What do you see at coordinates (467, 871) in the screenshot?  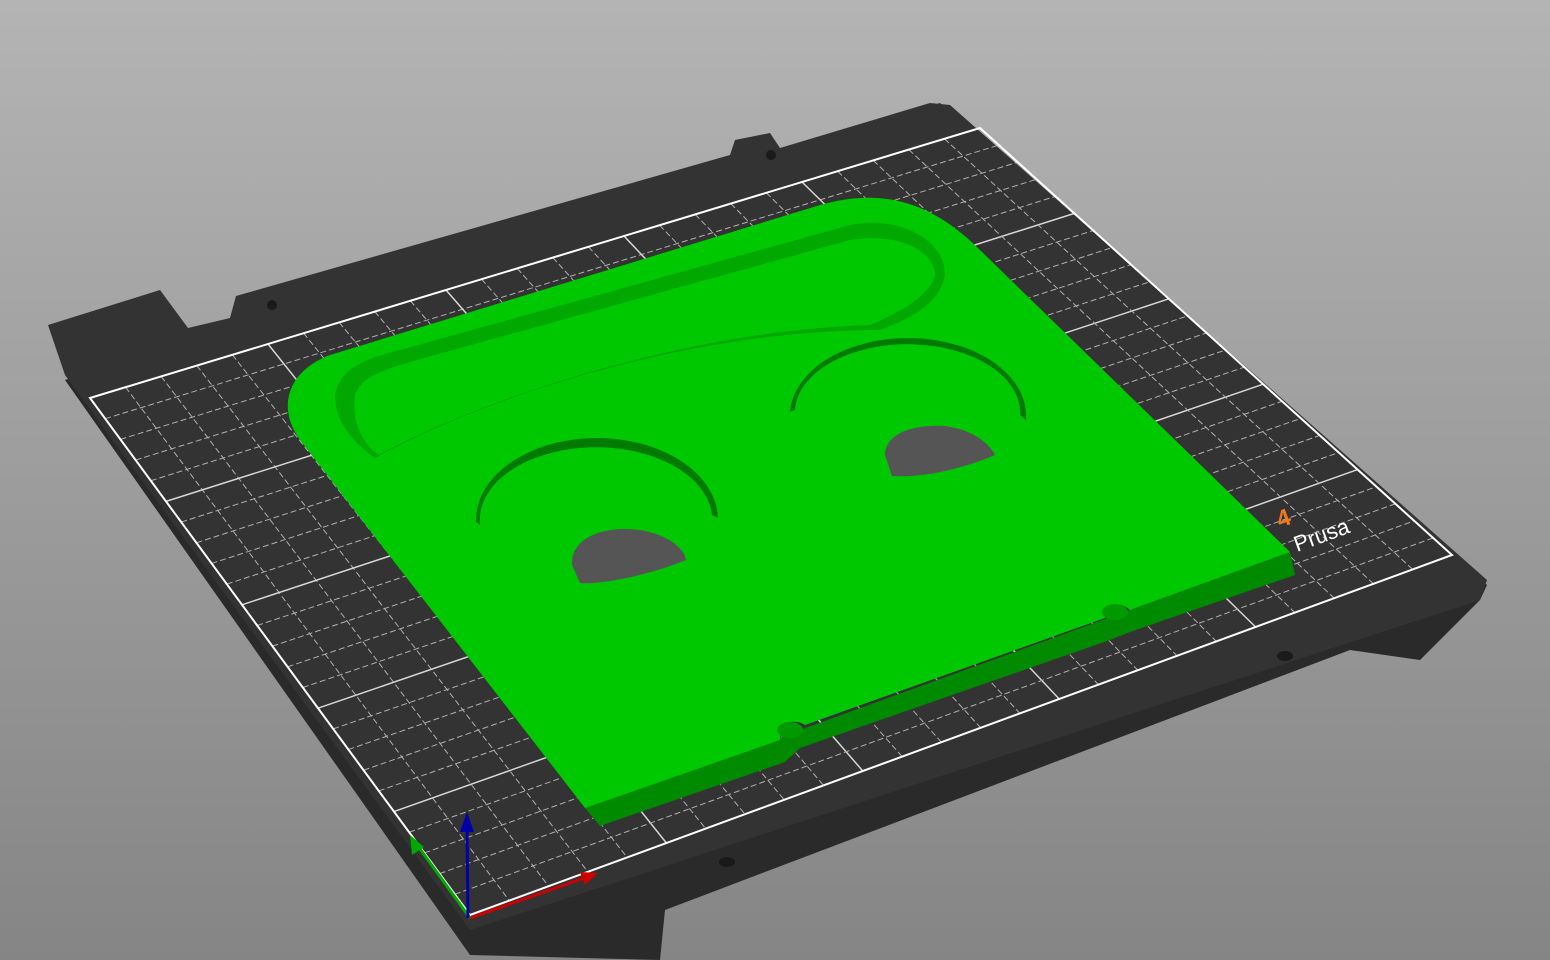 I see `z-axis-icon` at bounding box center [467, 871].